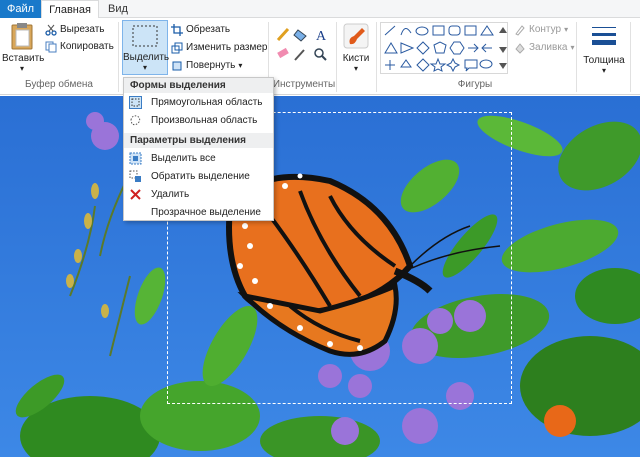 The height and width of the screenshot is (457, 640). What do you see at coordinates (118, 9) in the screenshot?
I see `tab-view: Вид` at bounding box center [118, 9].